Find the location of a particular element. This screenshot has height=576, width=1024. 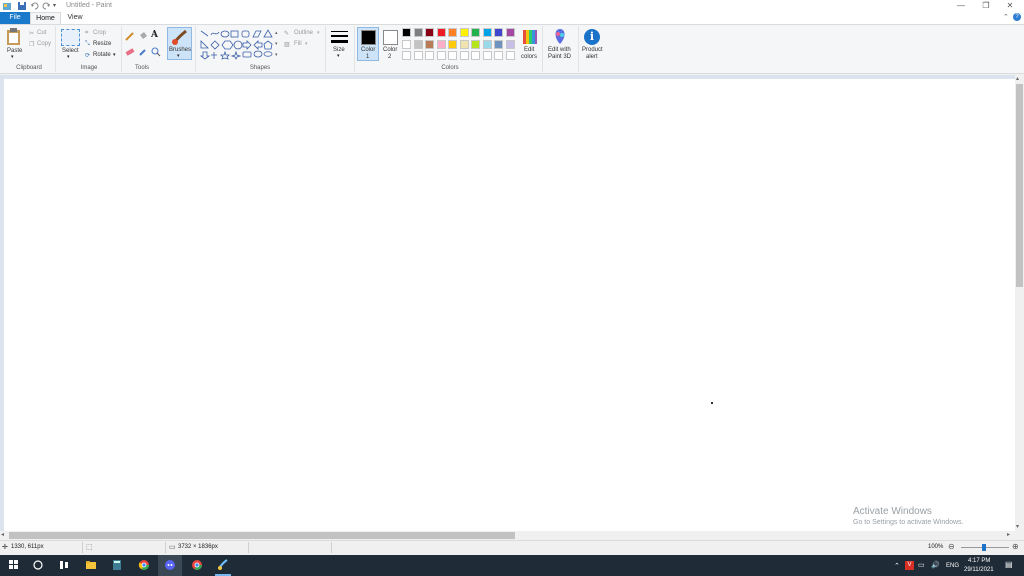

outline-icon: ✎ is located at coordinates (286, 33).